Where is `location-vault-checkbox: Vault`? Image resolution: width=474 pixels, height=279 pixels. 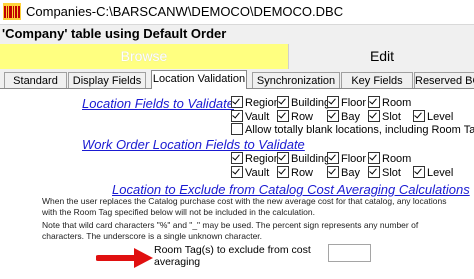
location-vault-checkbox: Vault is located at coordinates (250, 116).